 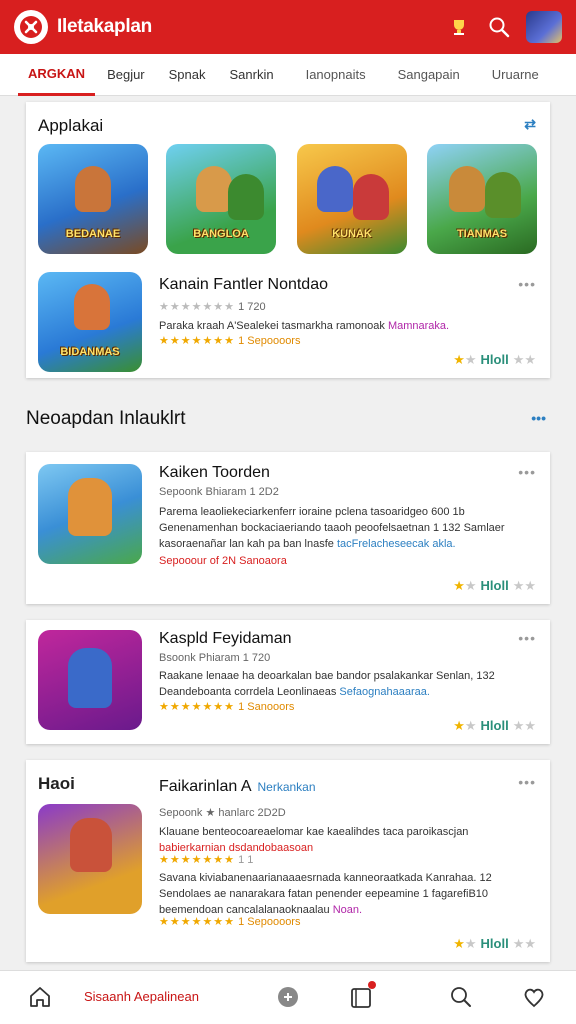 What do you see at coordinates (425, 75) in the screenshot?
I see `tab-sangapain: Sangapain` at bounding box center [425, 75].